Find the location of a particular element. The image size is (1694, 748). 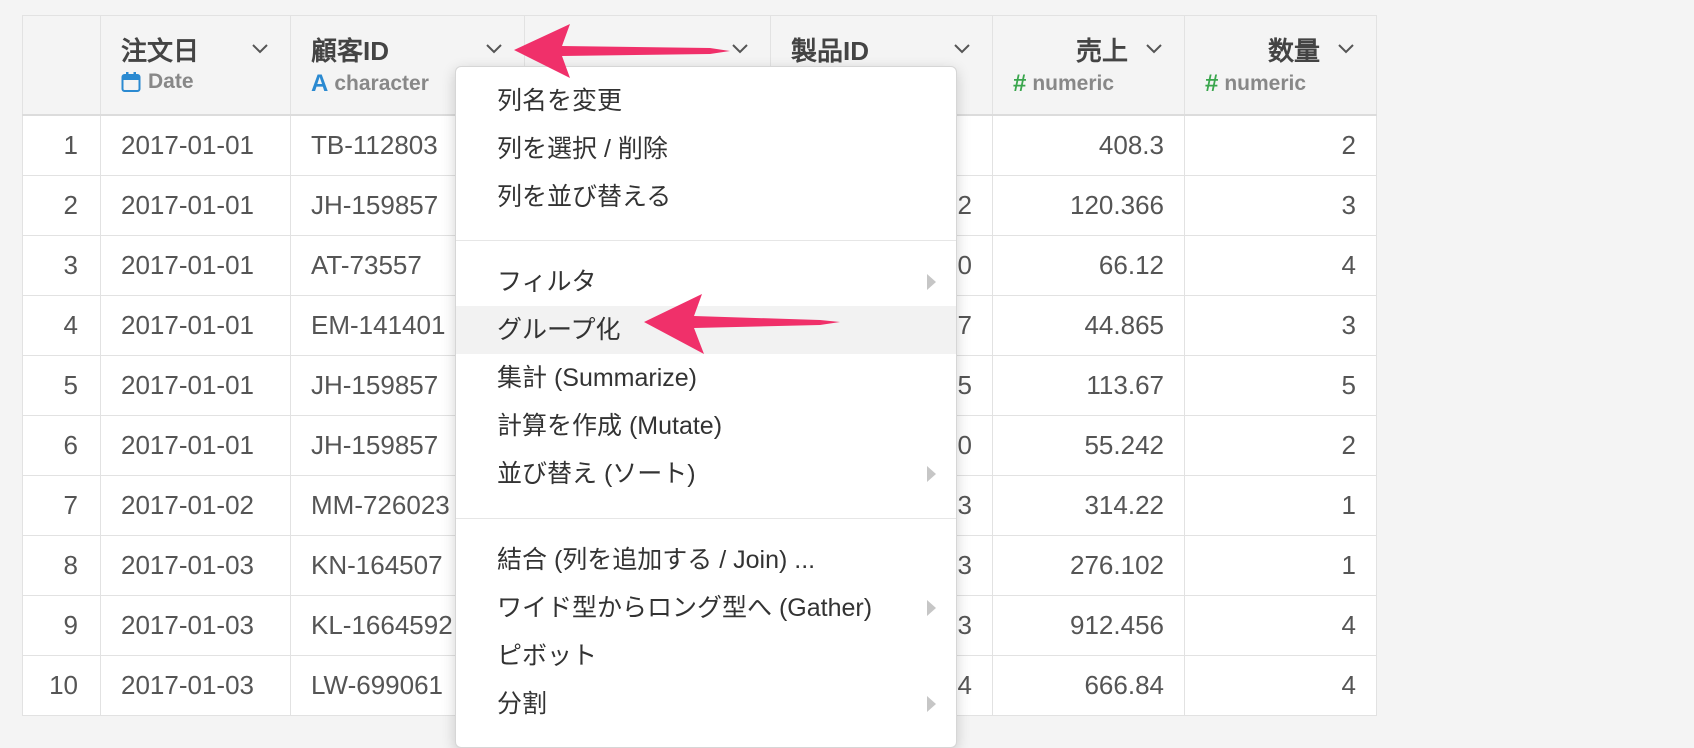

menu-item-label: フィルタ is located at coordinates (547, 282).